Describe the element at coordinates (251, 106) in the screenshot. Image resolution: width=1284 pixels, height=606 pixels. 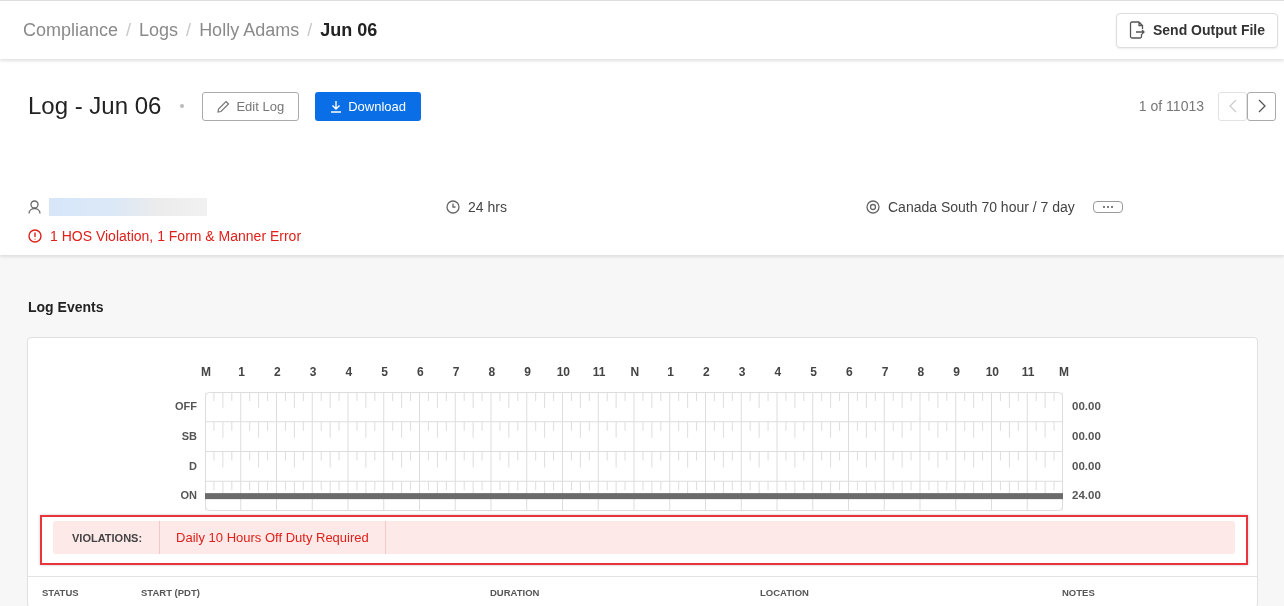
I see `edit-log-button: Edit Log` at that location.